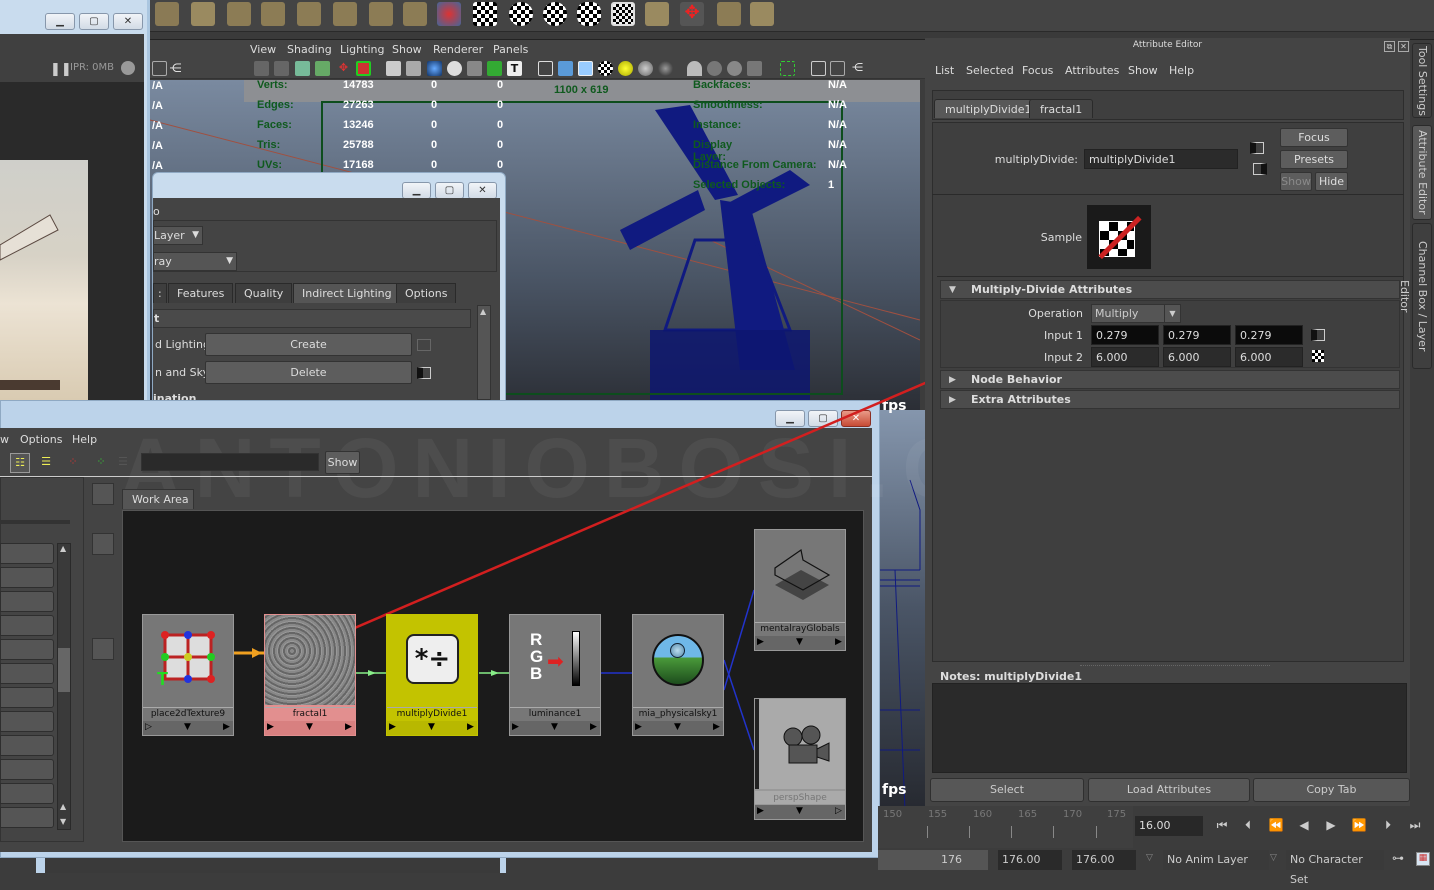  Describe the element at coordinates (1197, 357) in the screenshot. I see `input2-y-field: 6.000` at that location.